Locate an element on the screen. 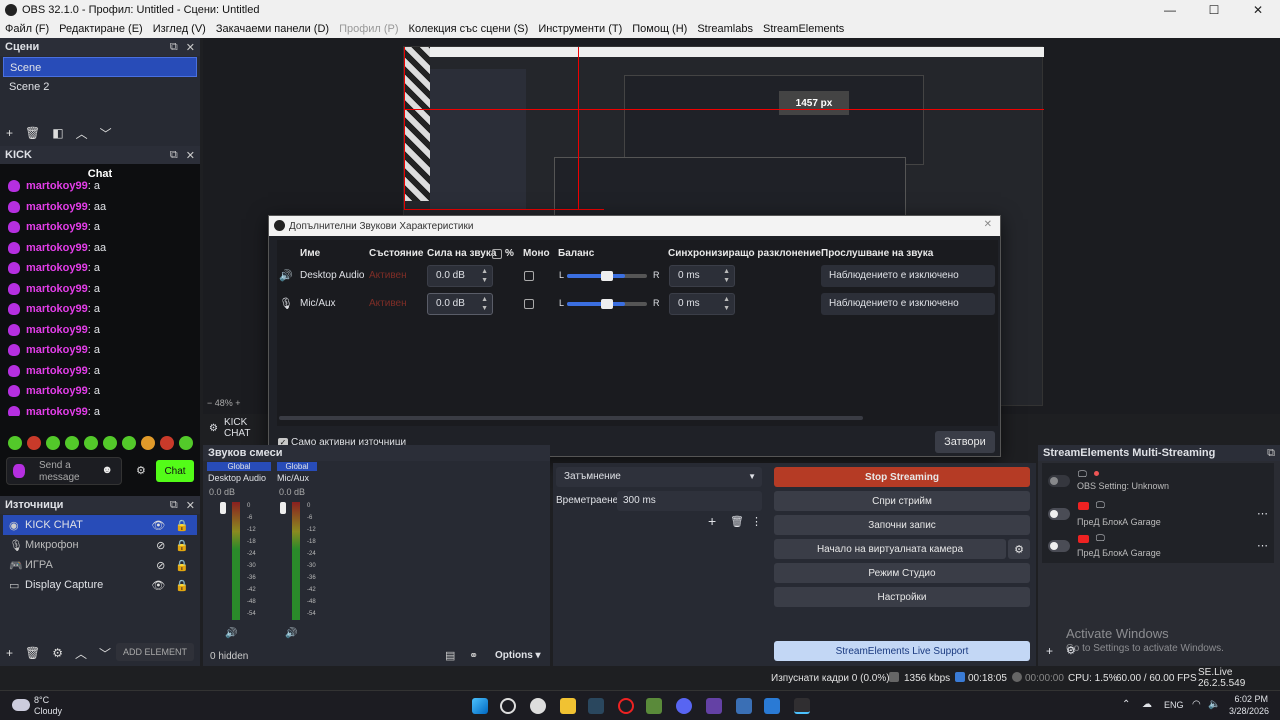 The width and height of the screenshot is (1280, 720). horizontal-scrollbar is located at coordinates (571, 418).